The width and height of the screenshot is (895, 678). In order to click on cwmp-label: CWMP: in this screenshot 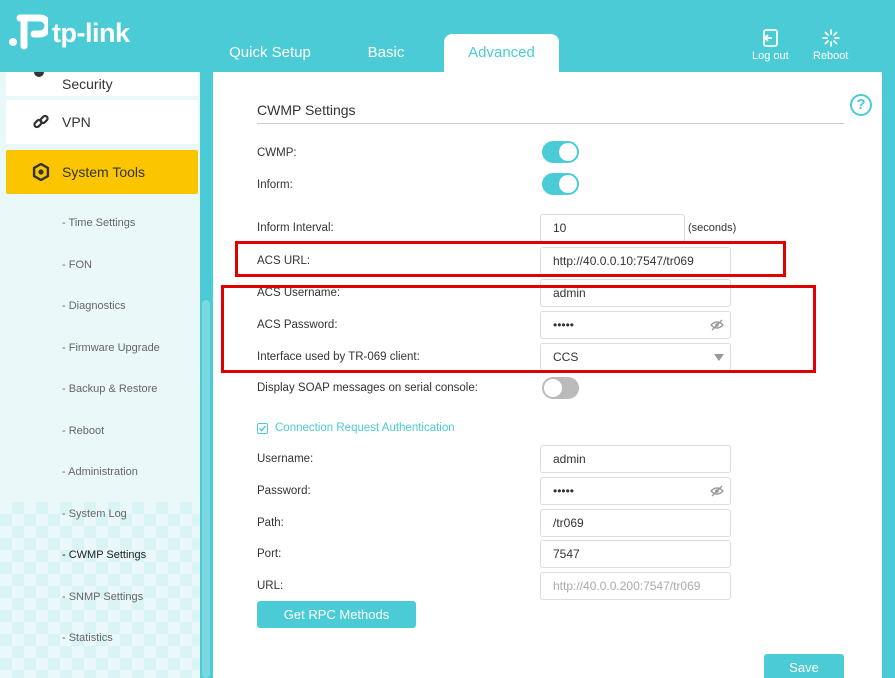, I will do `click(277, 153)`.